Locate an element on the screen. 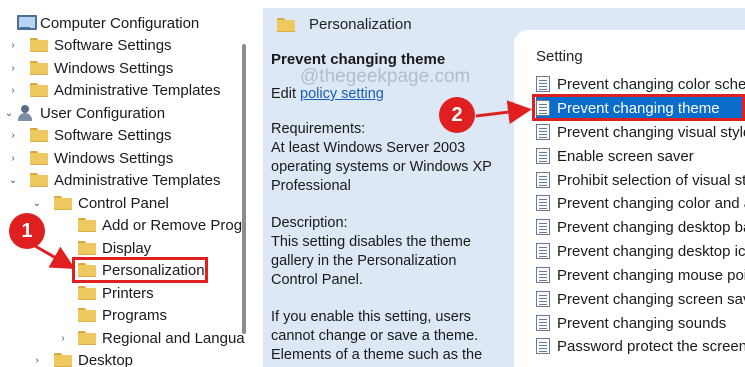 Image resolution: width=745 pixels, height=367 pixels. selected-setting-highlight-box is located at coordinates (638, 107).